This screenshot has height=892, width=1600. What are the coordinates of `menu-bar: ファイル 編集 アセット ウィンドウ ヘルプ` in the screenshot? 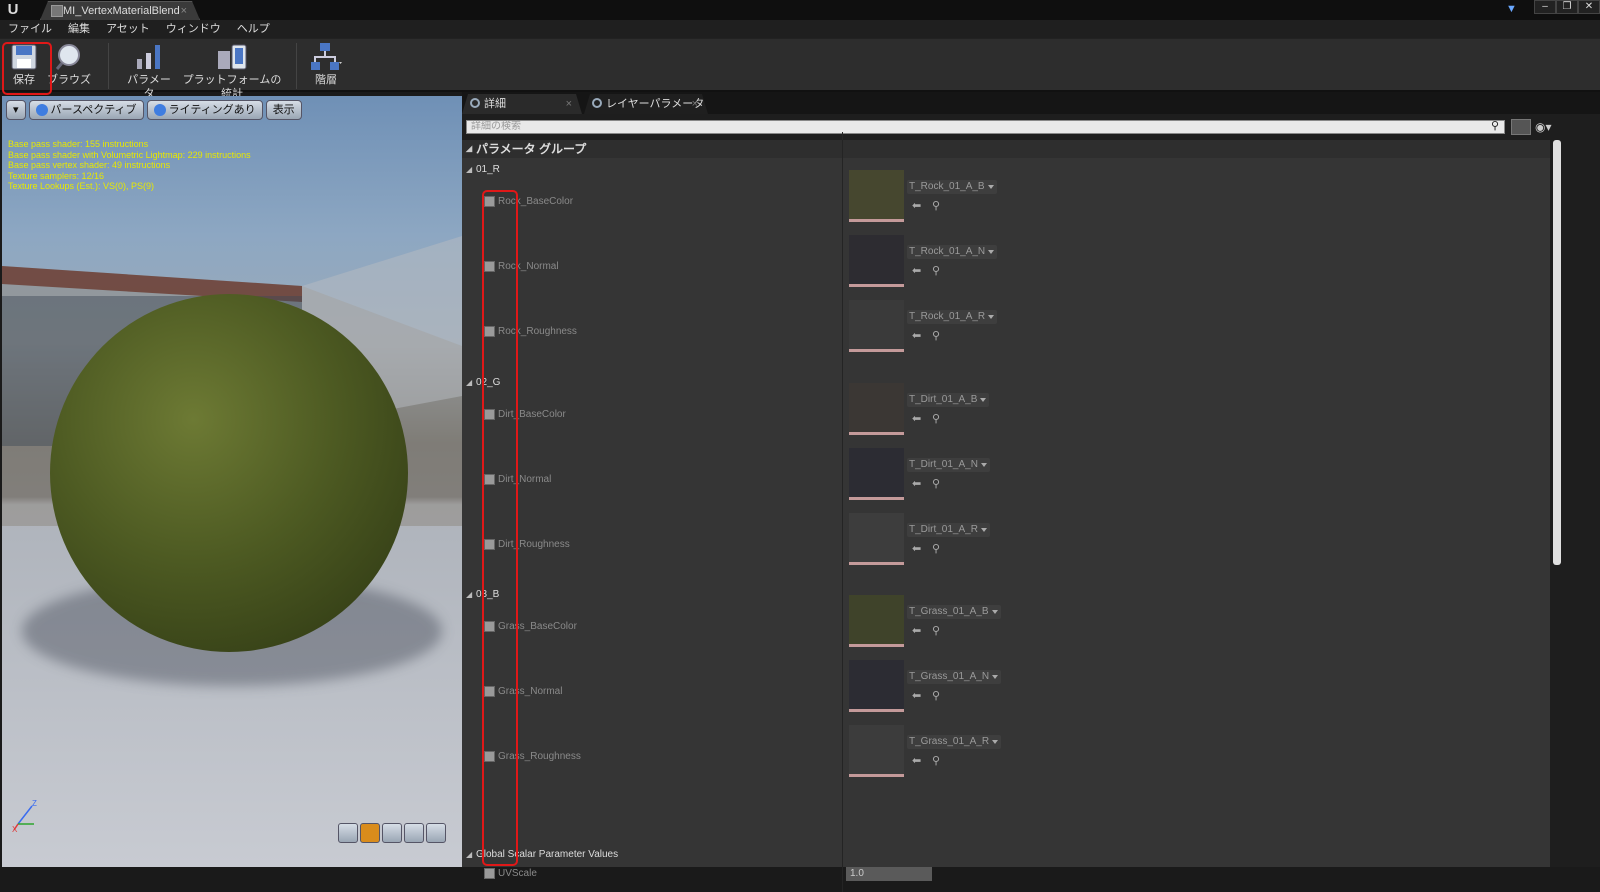 It's located at (800, 29).